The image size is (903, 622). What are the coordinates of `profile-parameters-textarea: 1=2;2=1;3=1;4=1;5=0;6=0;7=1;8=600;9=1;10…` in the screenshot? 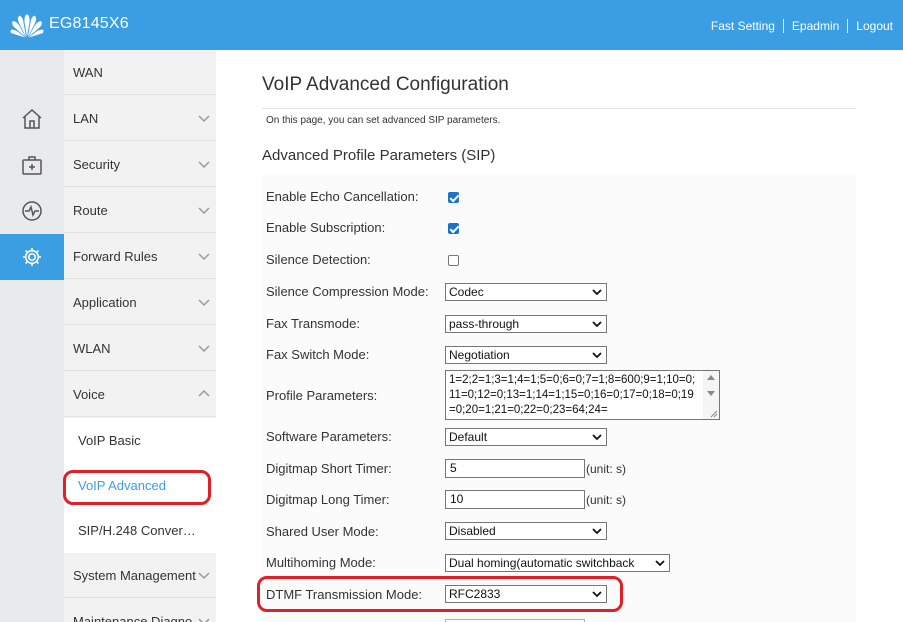 It's located at (582, 395).